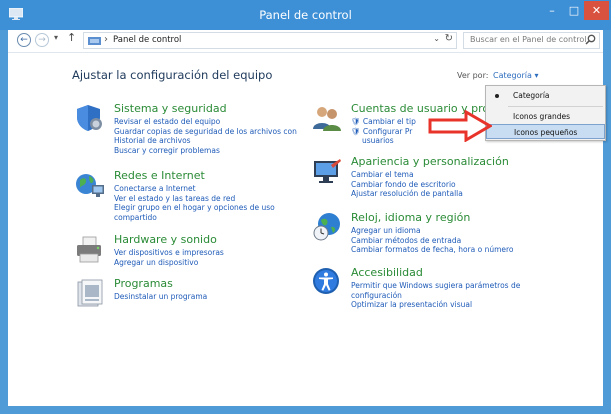 The height and width of the screenshot is (414, 611). I want to click on view-by-label: Ver por:, so click(473, 75).